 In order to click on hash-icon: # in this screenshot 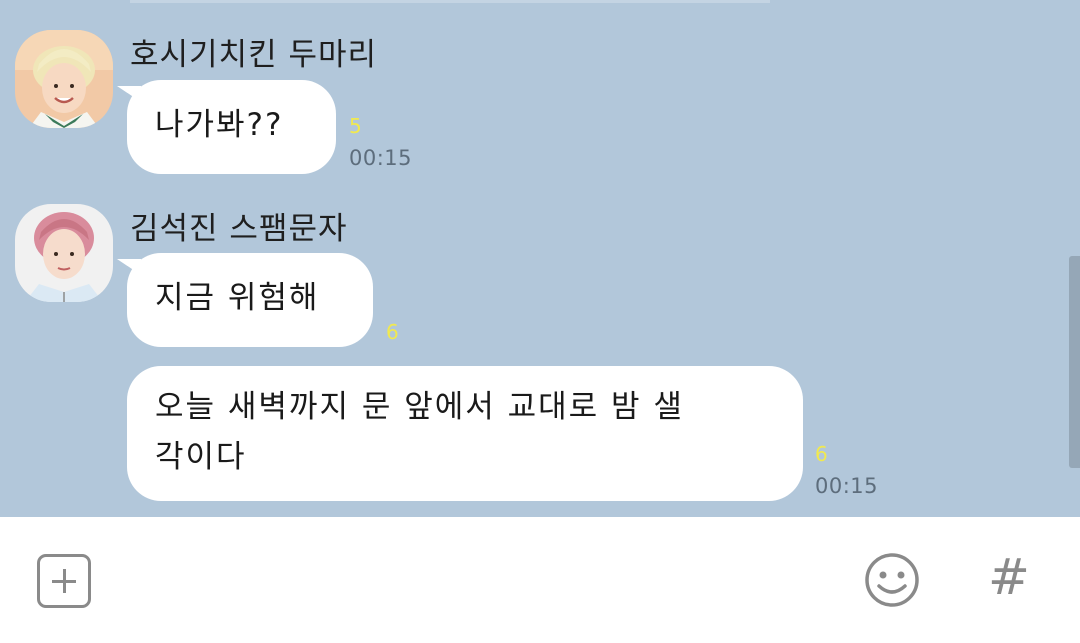, I will do `click(1009, 577)`.